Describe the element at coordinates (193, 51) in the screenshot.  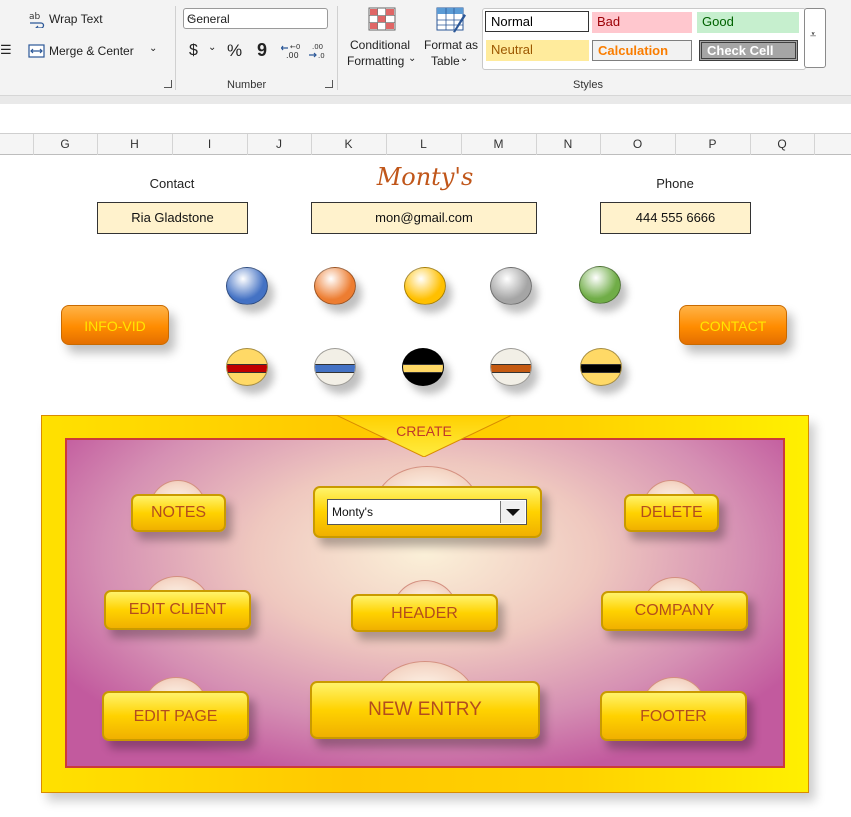
I see `currency-button: $` at that location.